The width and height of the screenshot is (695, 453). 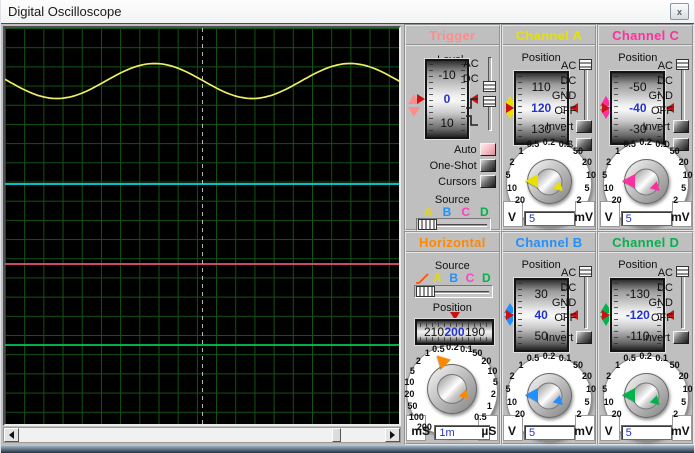 What do you see at coordinates (584, 337) in the screenshot?
I see `channel-b-invert-button` at bounding box center [584, 337].